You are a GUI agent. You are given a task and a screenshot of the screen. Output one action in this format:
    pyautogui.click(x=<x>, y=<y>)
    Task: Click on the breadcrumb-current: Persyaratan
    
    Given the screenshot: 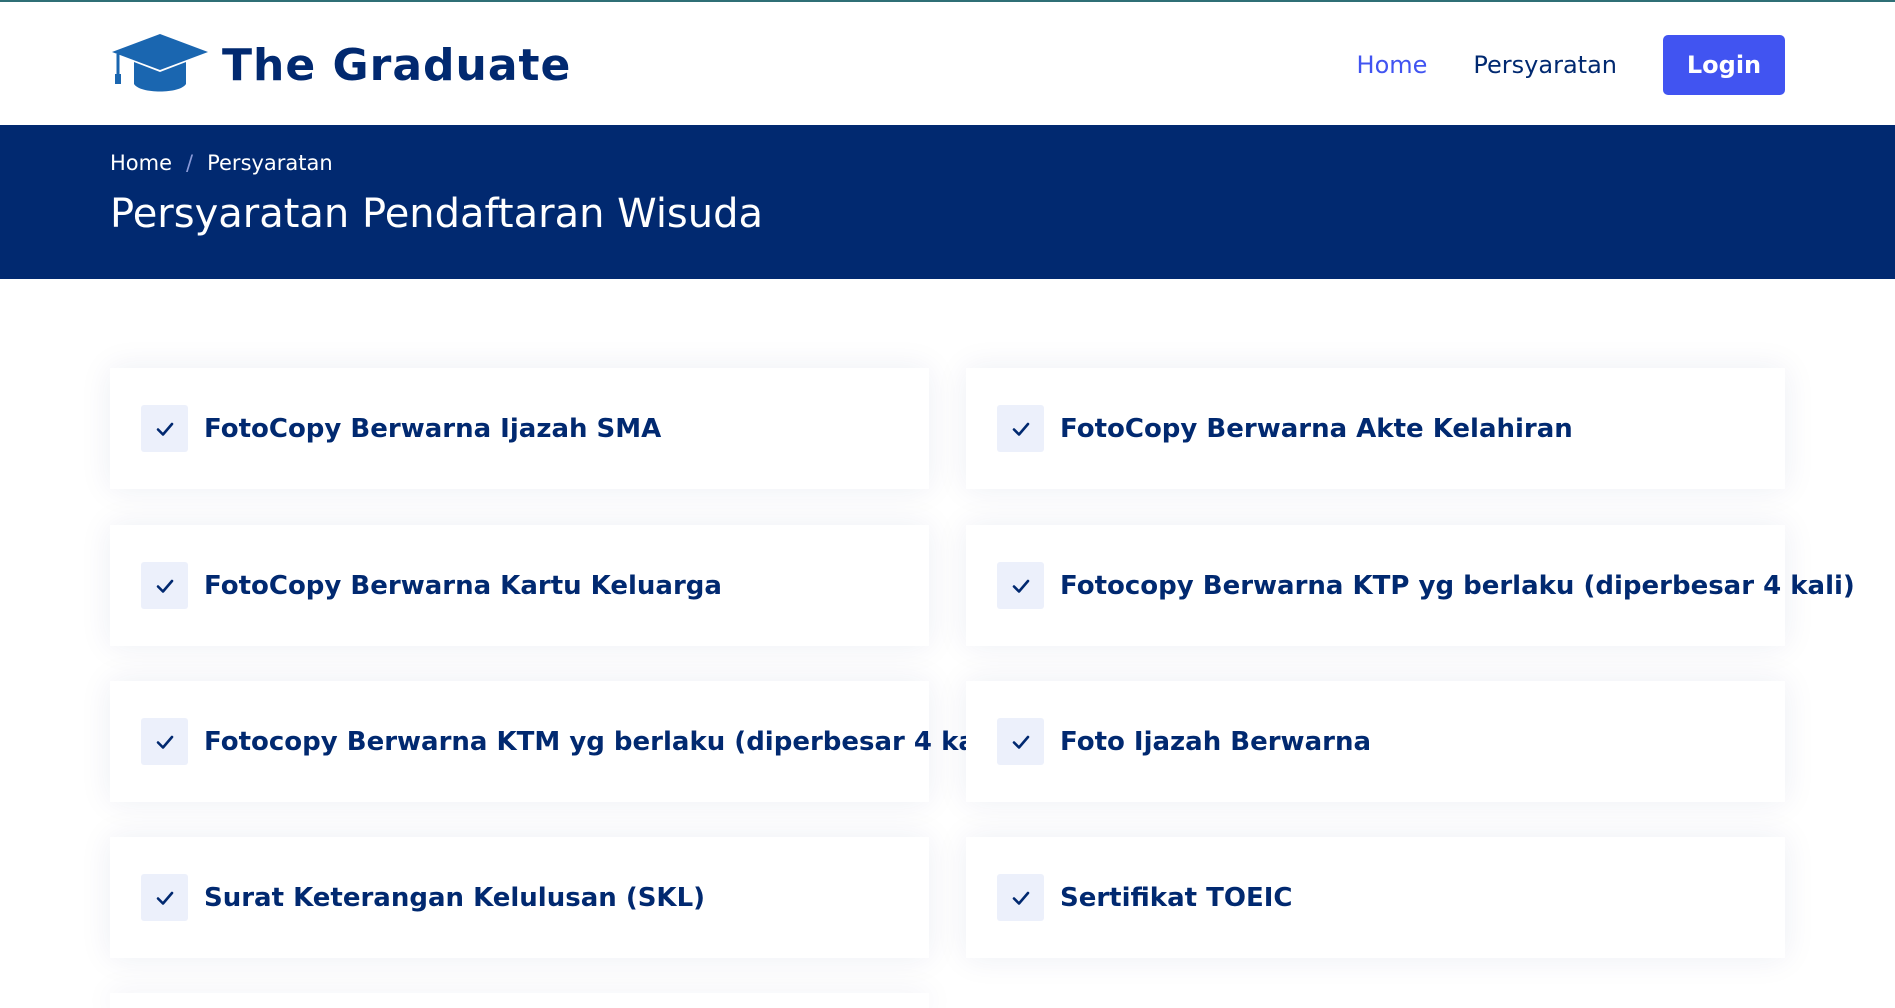 What is the action you would take?
    pyautogui.click(x=270, y=163)
    